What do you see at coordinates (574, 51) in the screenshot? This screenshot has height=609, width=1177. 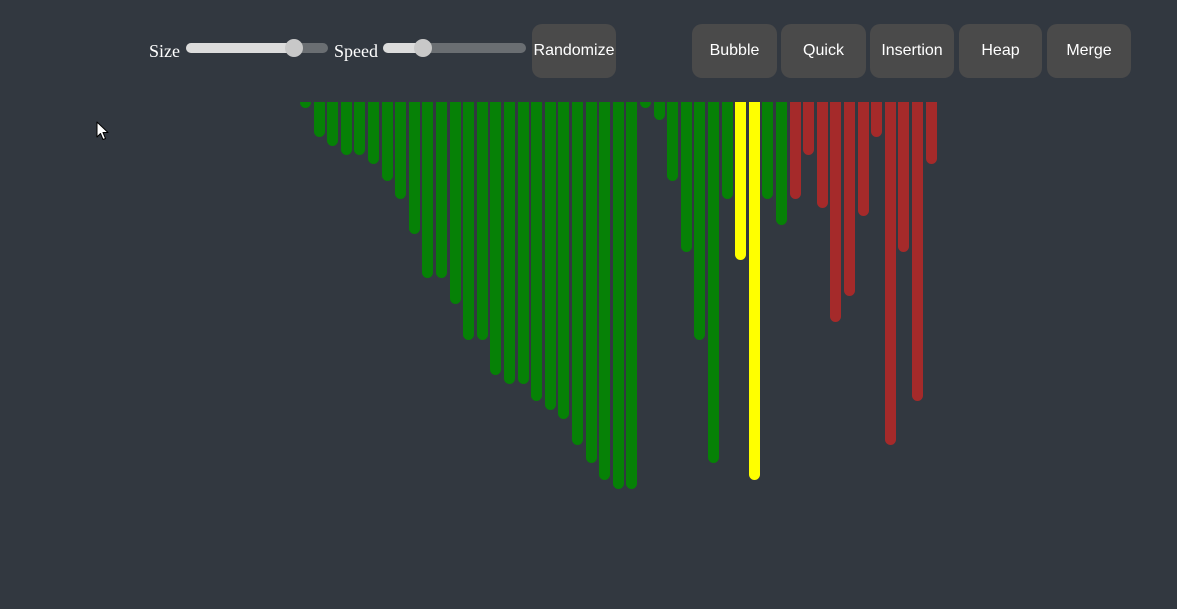 I see `randomize-button: Randomize` at bounding box center [574, 51].